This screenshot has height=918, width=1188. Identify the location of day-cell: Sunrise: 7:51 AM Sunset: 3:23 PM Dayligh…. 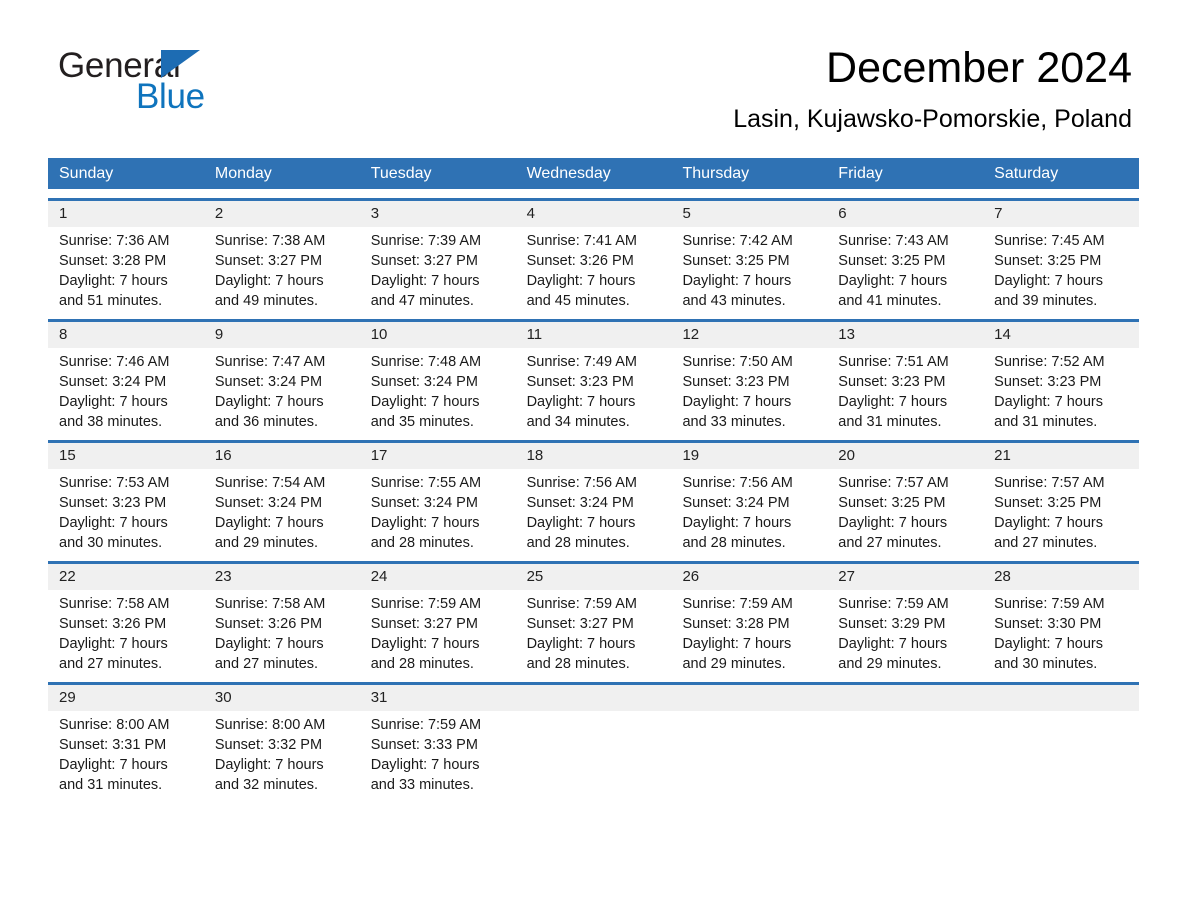
(905, 389).